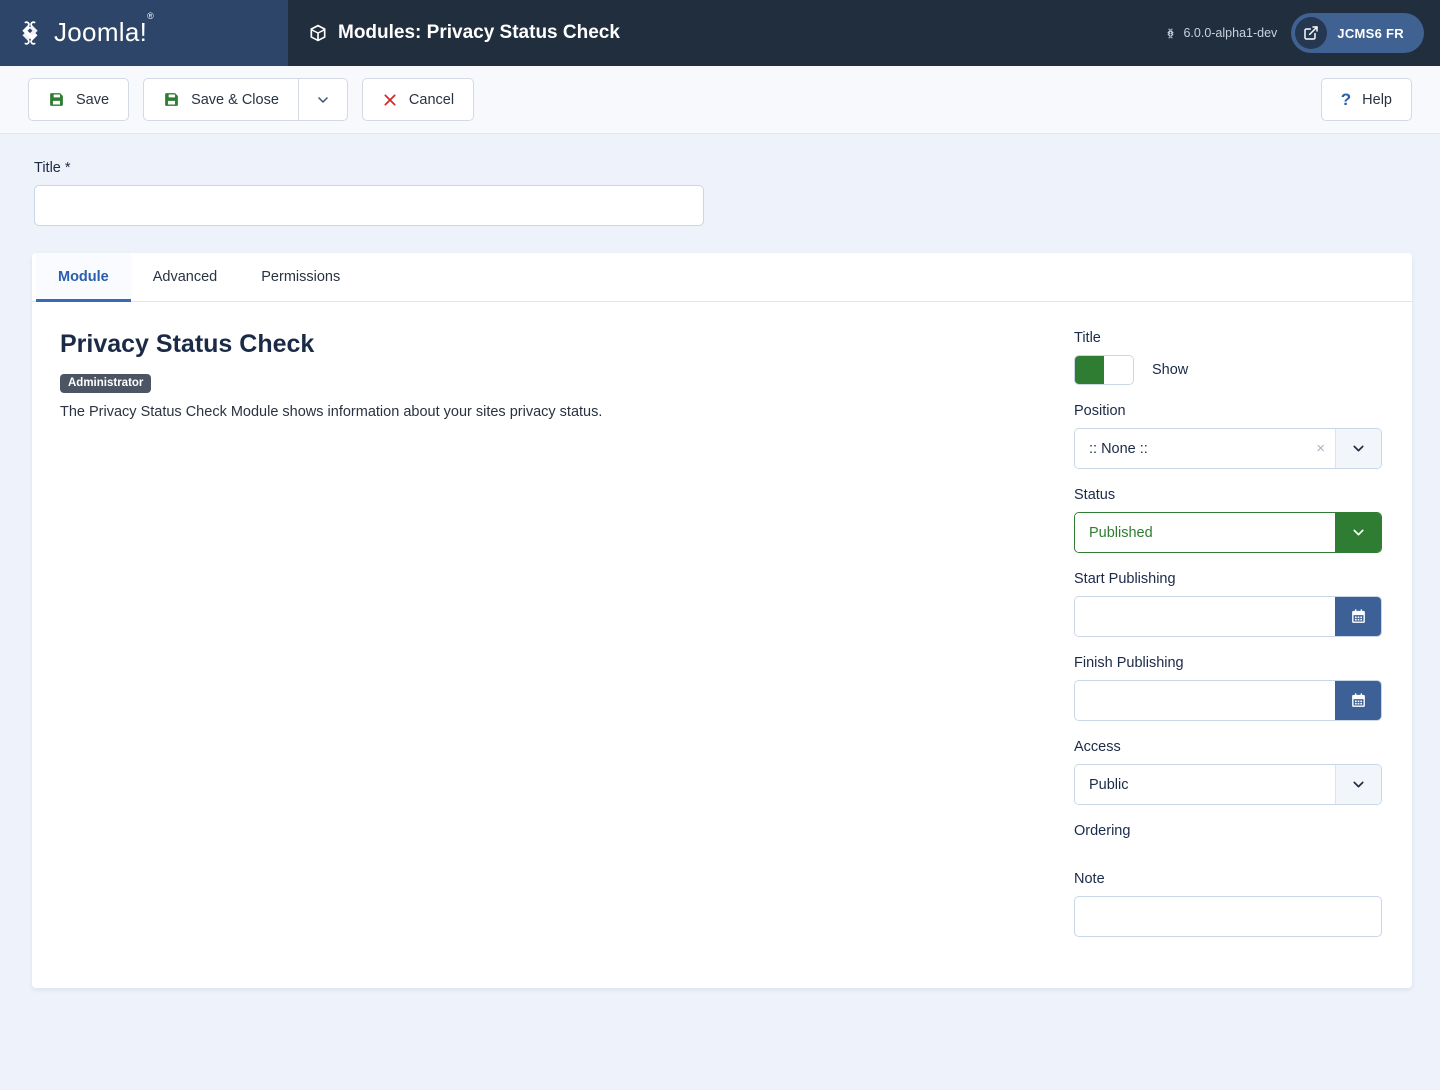  What do you see at coordinates (1228, 831) in the screenshot?
I see `ordering-field: Ordering` at bounding box center [1228, 831].